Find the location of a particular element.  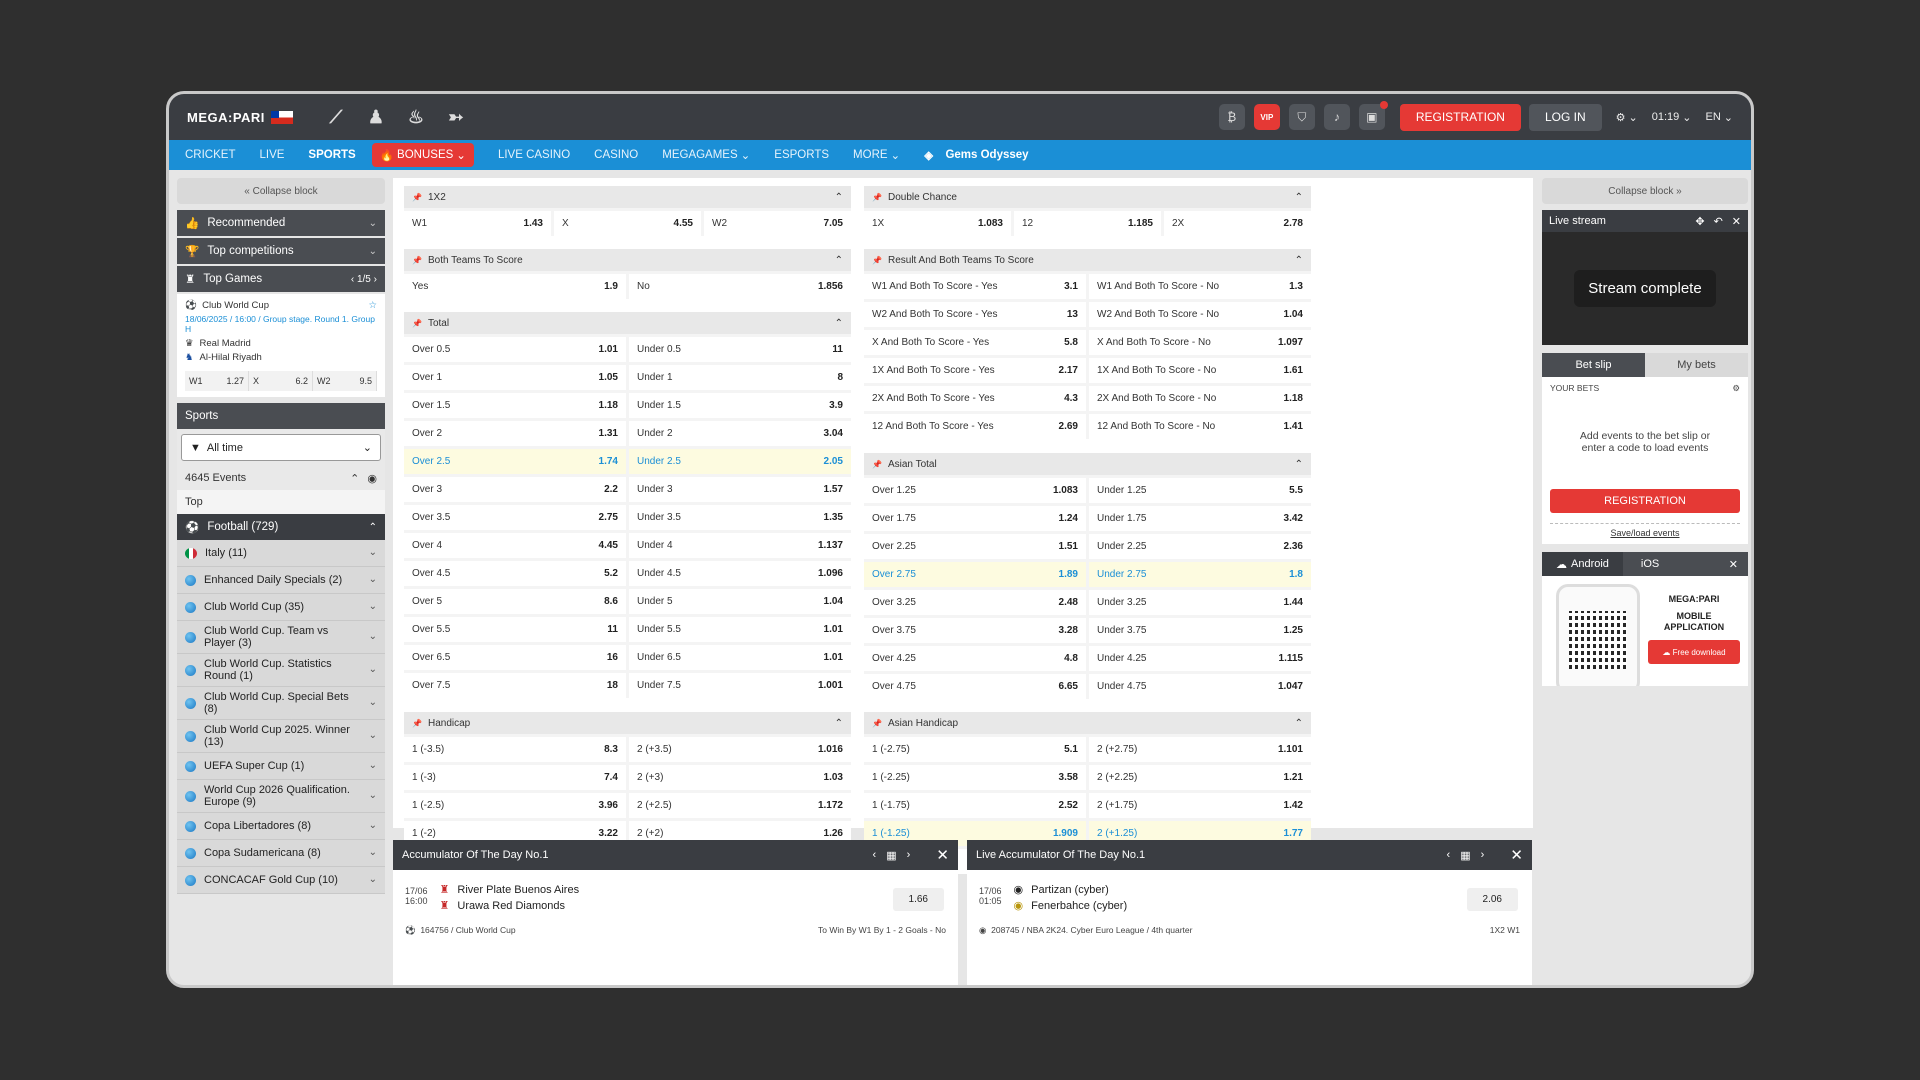

registration-button: REGISTRATION is located at coordinates (1460, 117).